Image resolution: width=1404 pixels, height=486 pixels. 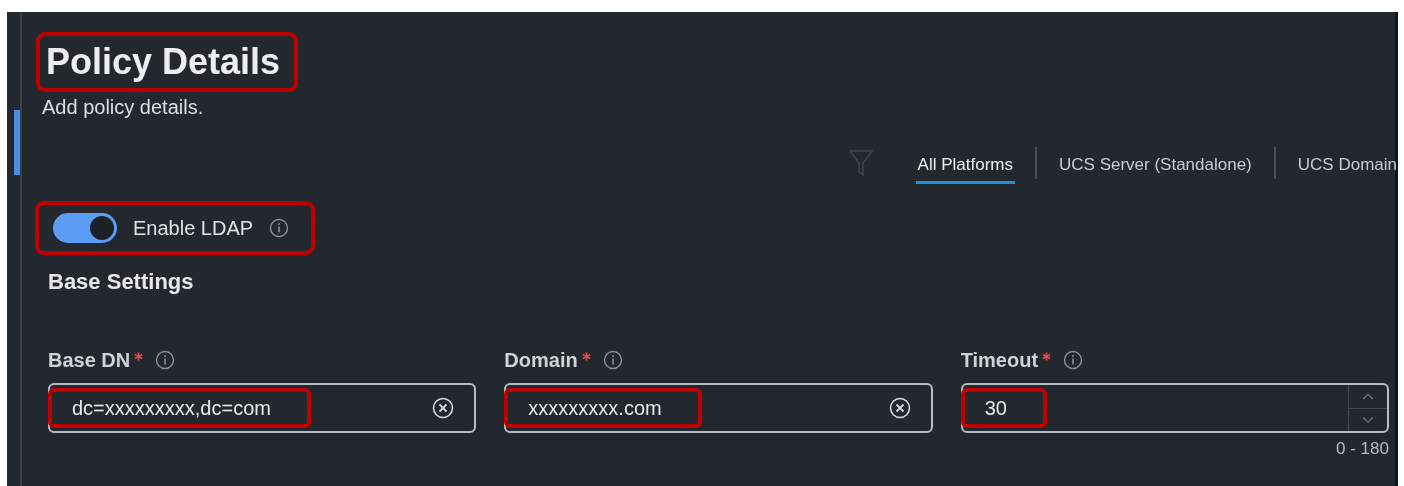 What do you see at coordinates (541, 360) in the screenshot?
I see `field-label: Domain` at bounding box center [541, 360].